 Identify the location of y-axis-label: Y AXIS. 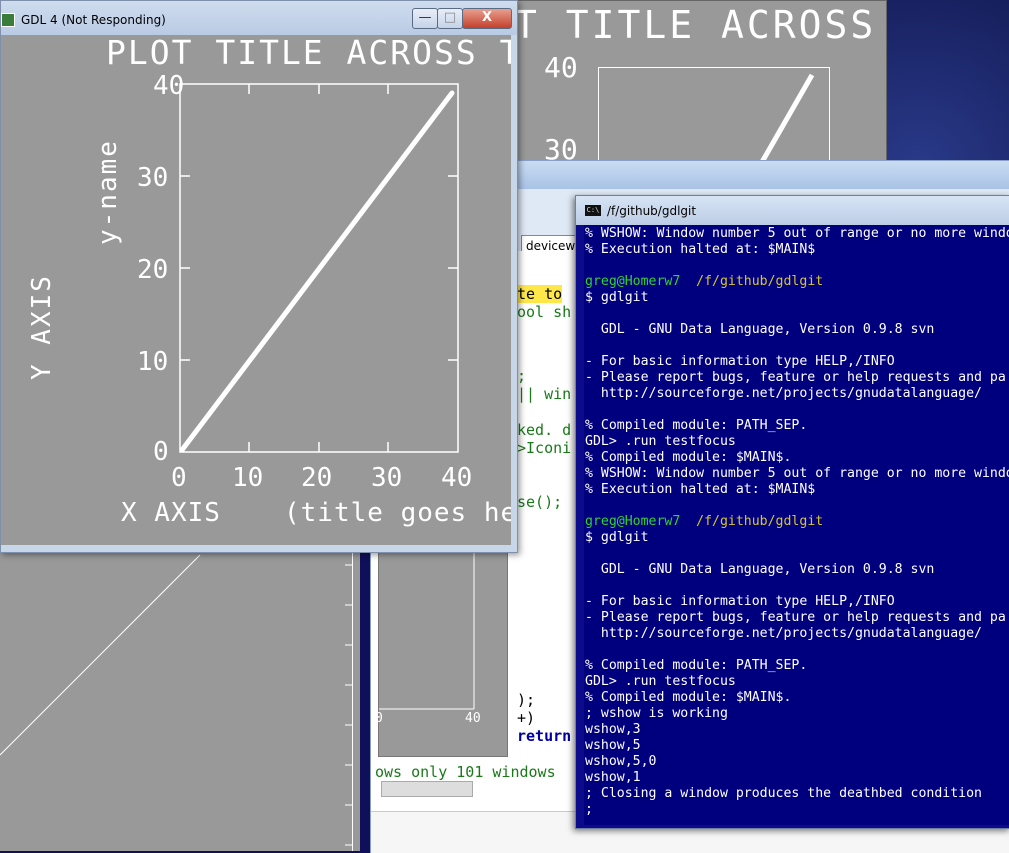
(42, 327).